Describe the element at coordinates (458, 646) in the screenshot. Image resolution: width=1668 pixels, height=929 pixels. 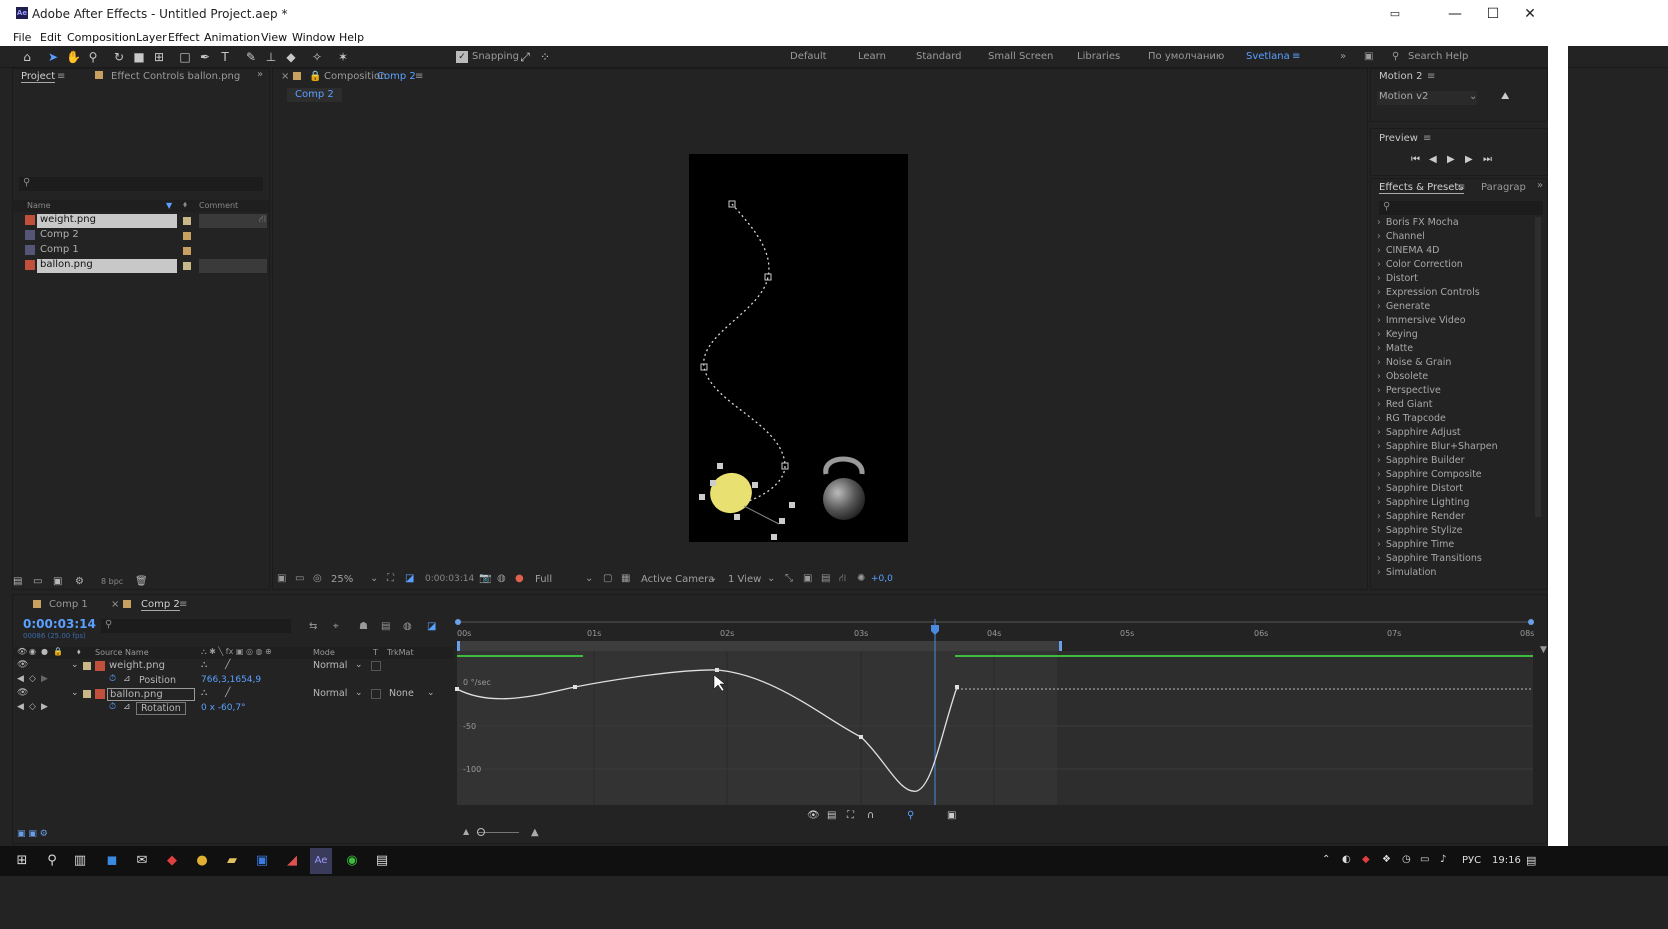
I see `work-area-start` at that location.